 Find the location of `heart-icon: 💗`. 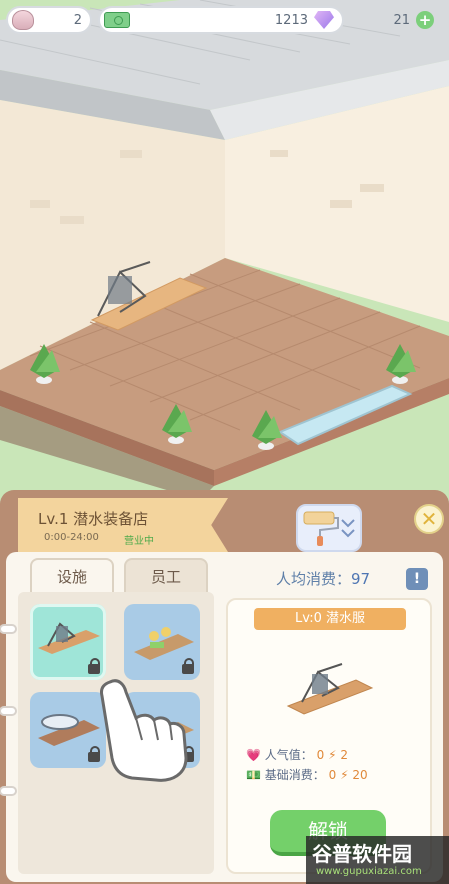

heart-icon: 💗 is located at coordinates (253, 755).